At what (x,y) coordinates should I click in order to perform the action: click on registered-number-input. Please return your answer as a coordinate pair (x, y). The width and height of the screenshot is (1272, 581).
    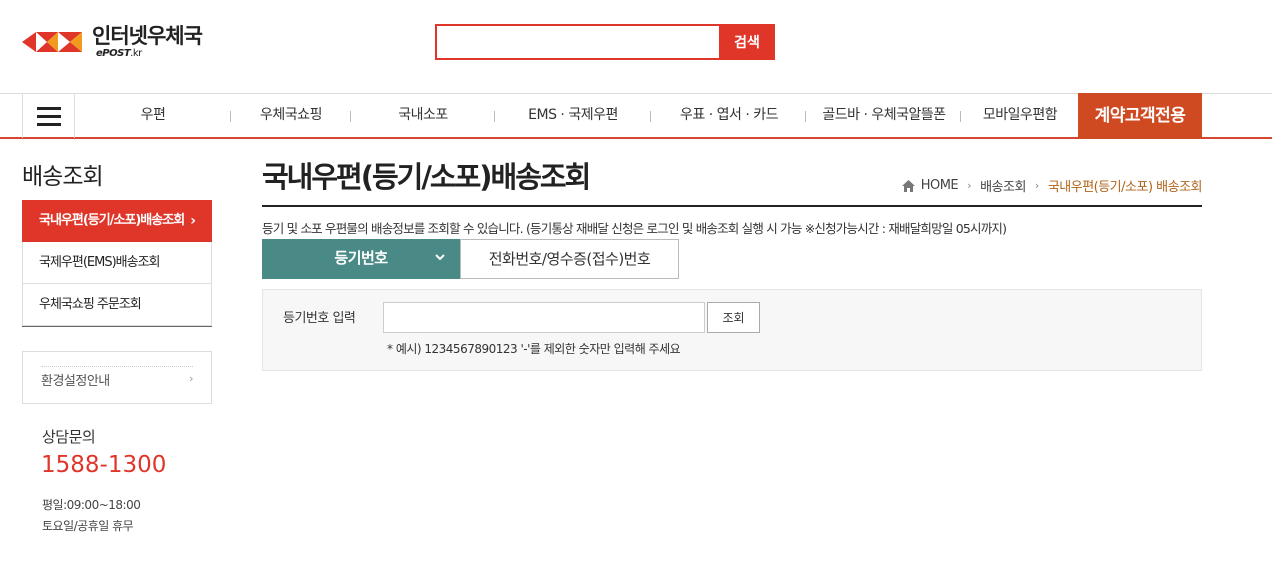
    Looking at the image, I should click on (544, 317).